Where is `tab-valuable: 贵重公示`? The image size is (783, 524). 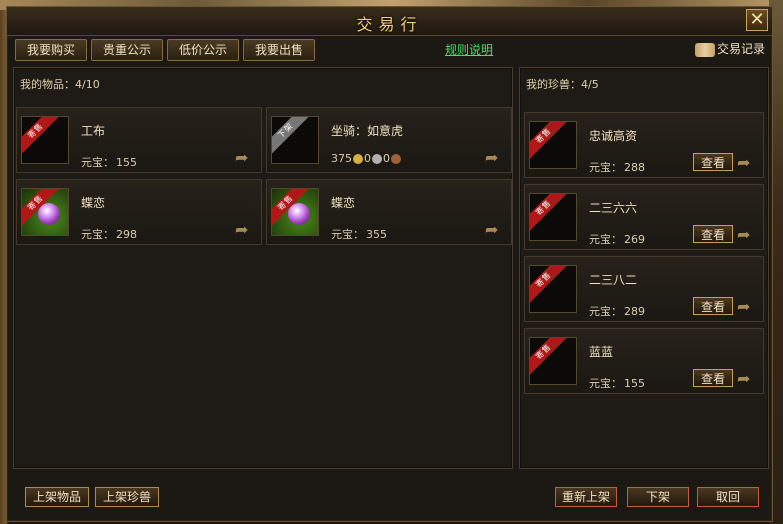
tab-valuable: 贵重公示 is located at coordinates (127, 50).